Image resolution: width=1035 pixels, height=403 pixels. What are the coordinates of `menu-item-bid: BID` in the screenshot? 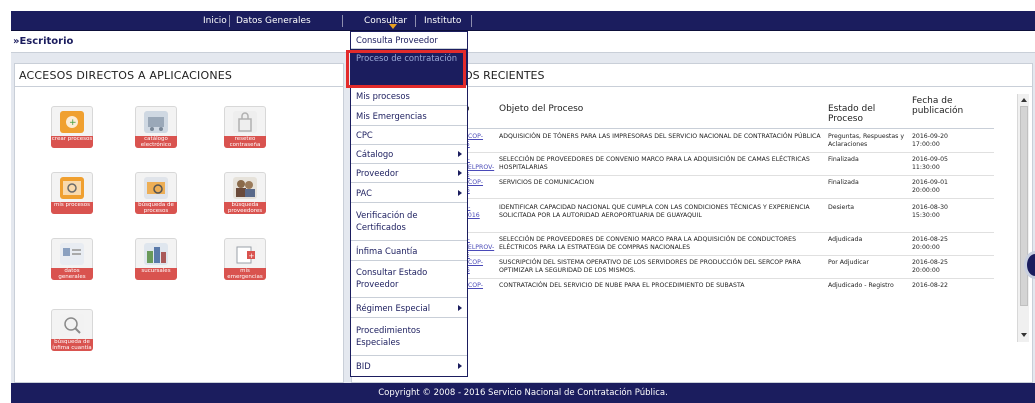 It's located at (409, 366).